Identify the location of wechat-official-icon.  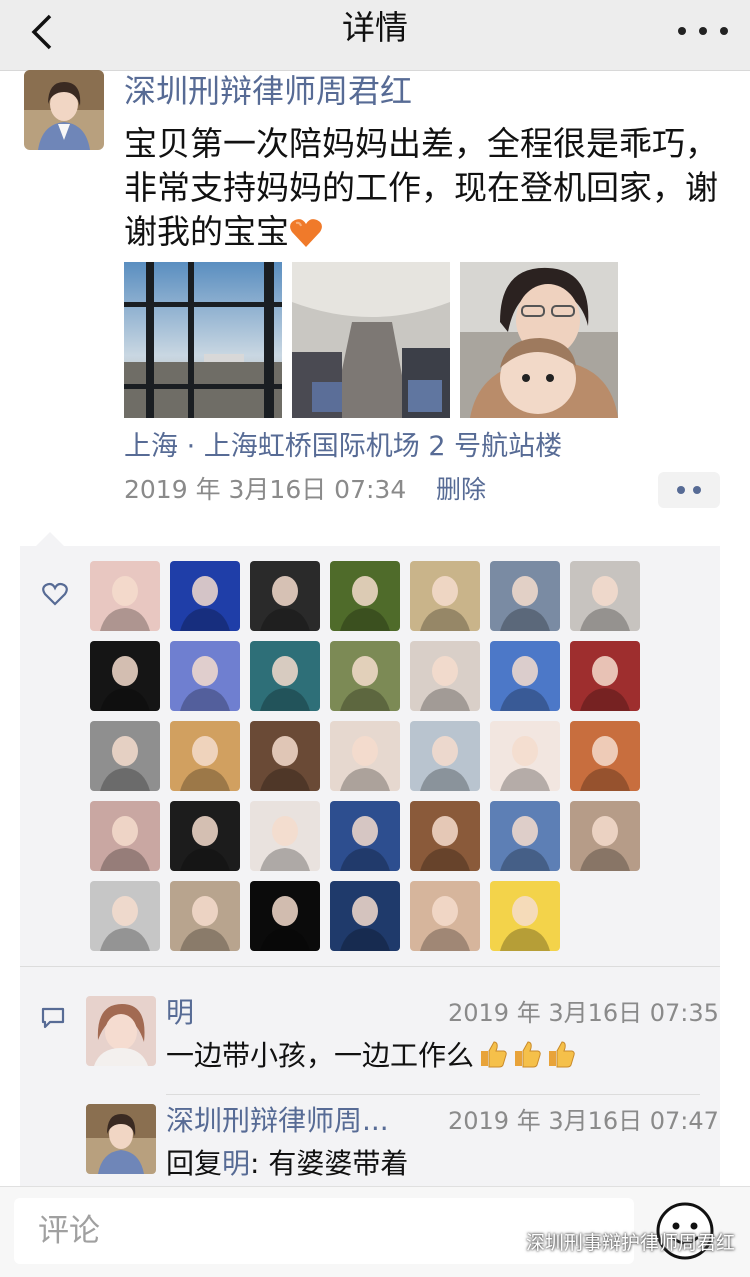
(510, 1243).